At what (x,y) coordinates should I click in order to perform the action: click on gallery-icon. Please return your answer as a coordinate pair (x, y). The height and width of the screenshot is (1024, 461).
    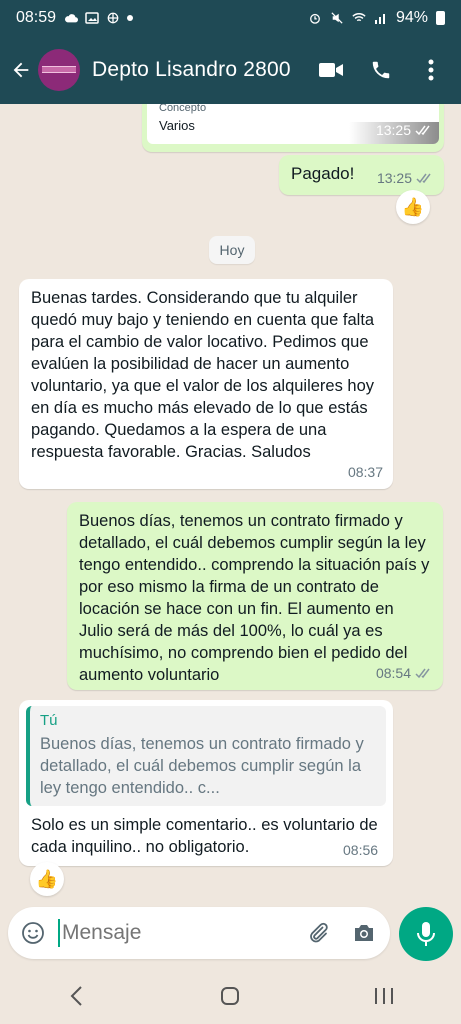
    Looking at the image, I should click on (92, 18).